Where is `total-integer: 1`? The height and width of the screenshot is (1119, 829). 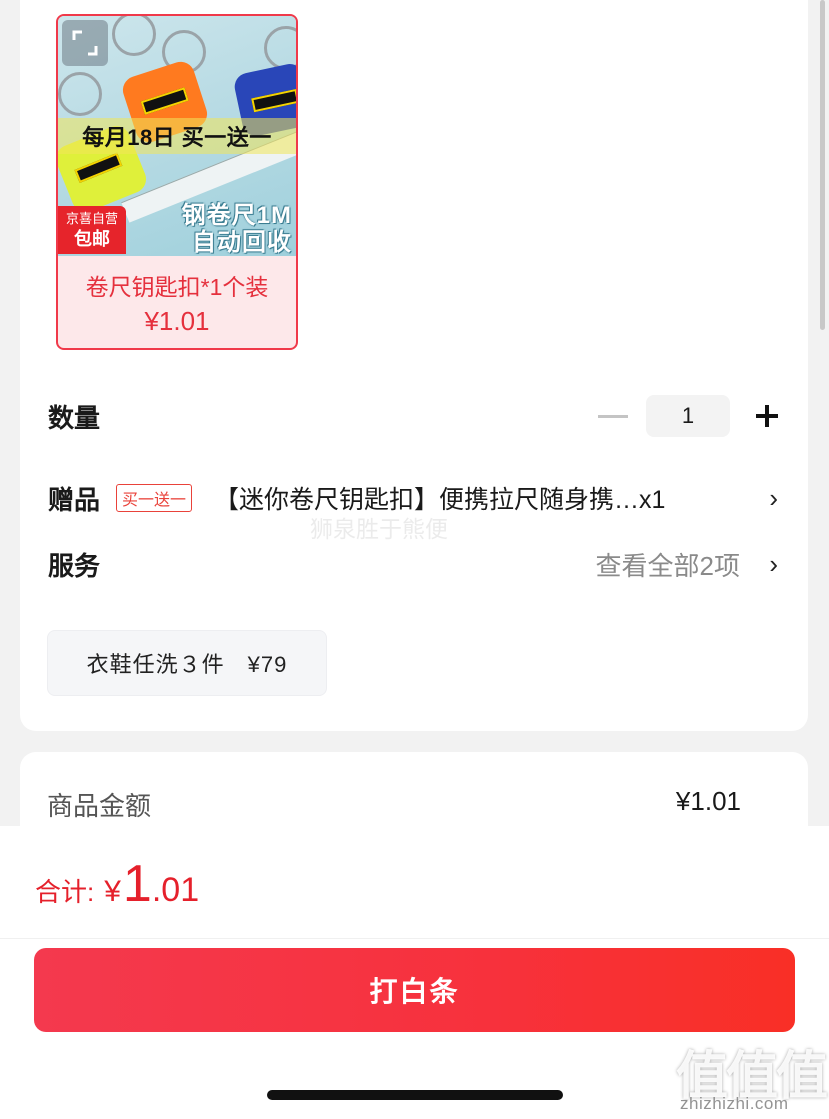 total-integer: 1 is located at coordinates (137, 884).